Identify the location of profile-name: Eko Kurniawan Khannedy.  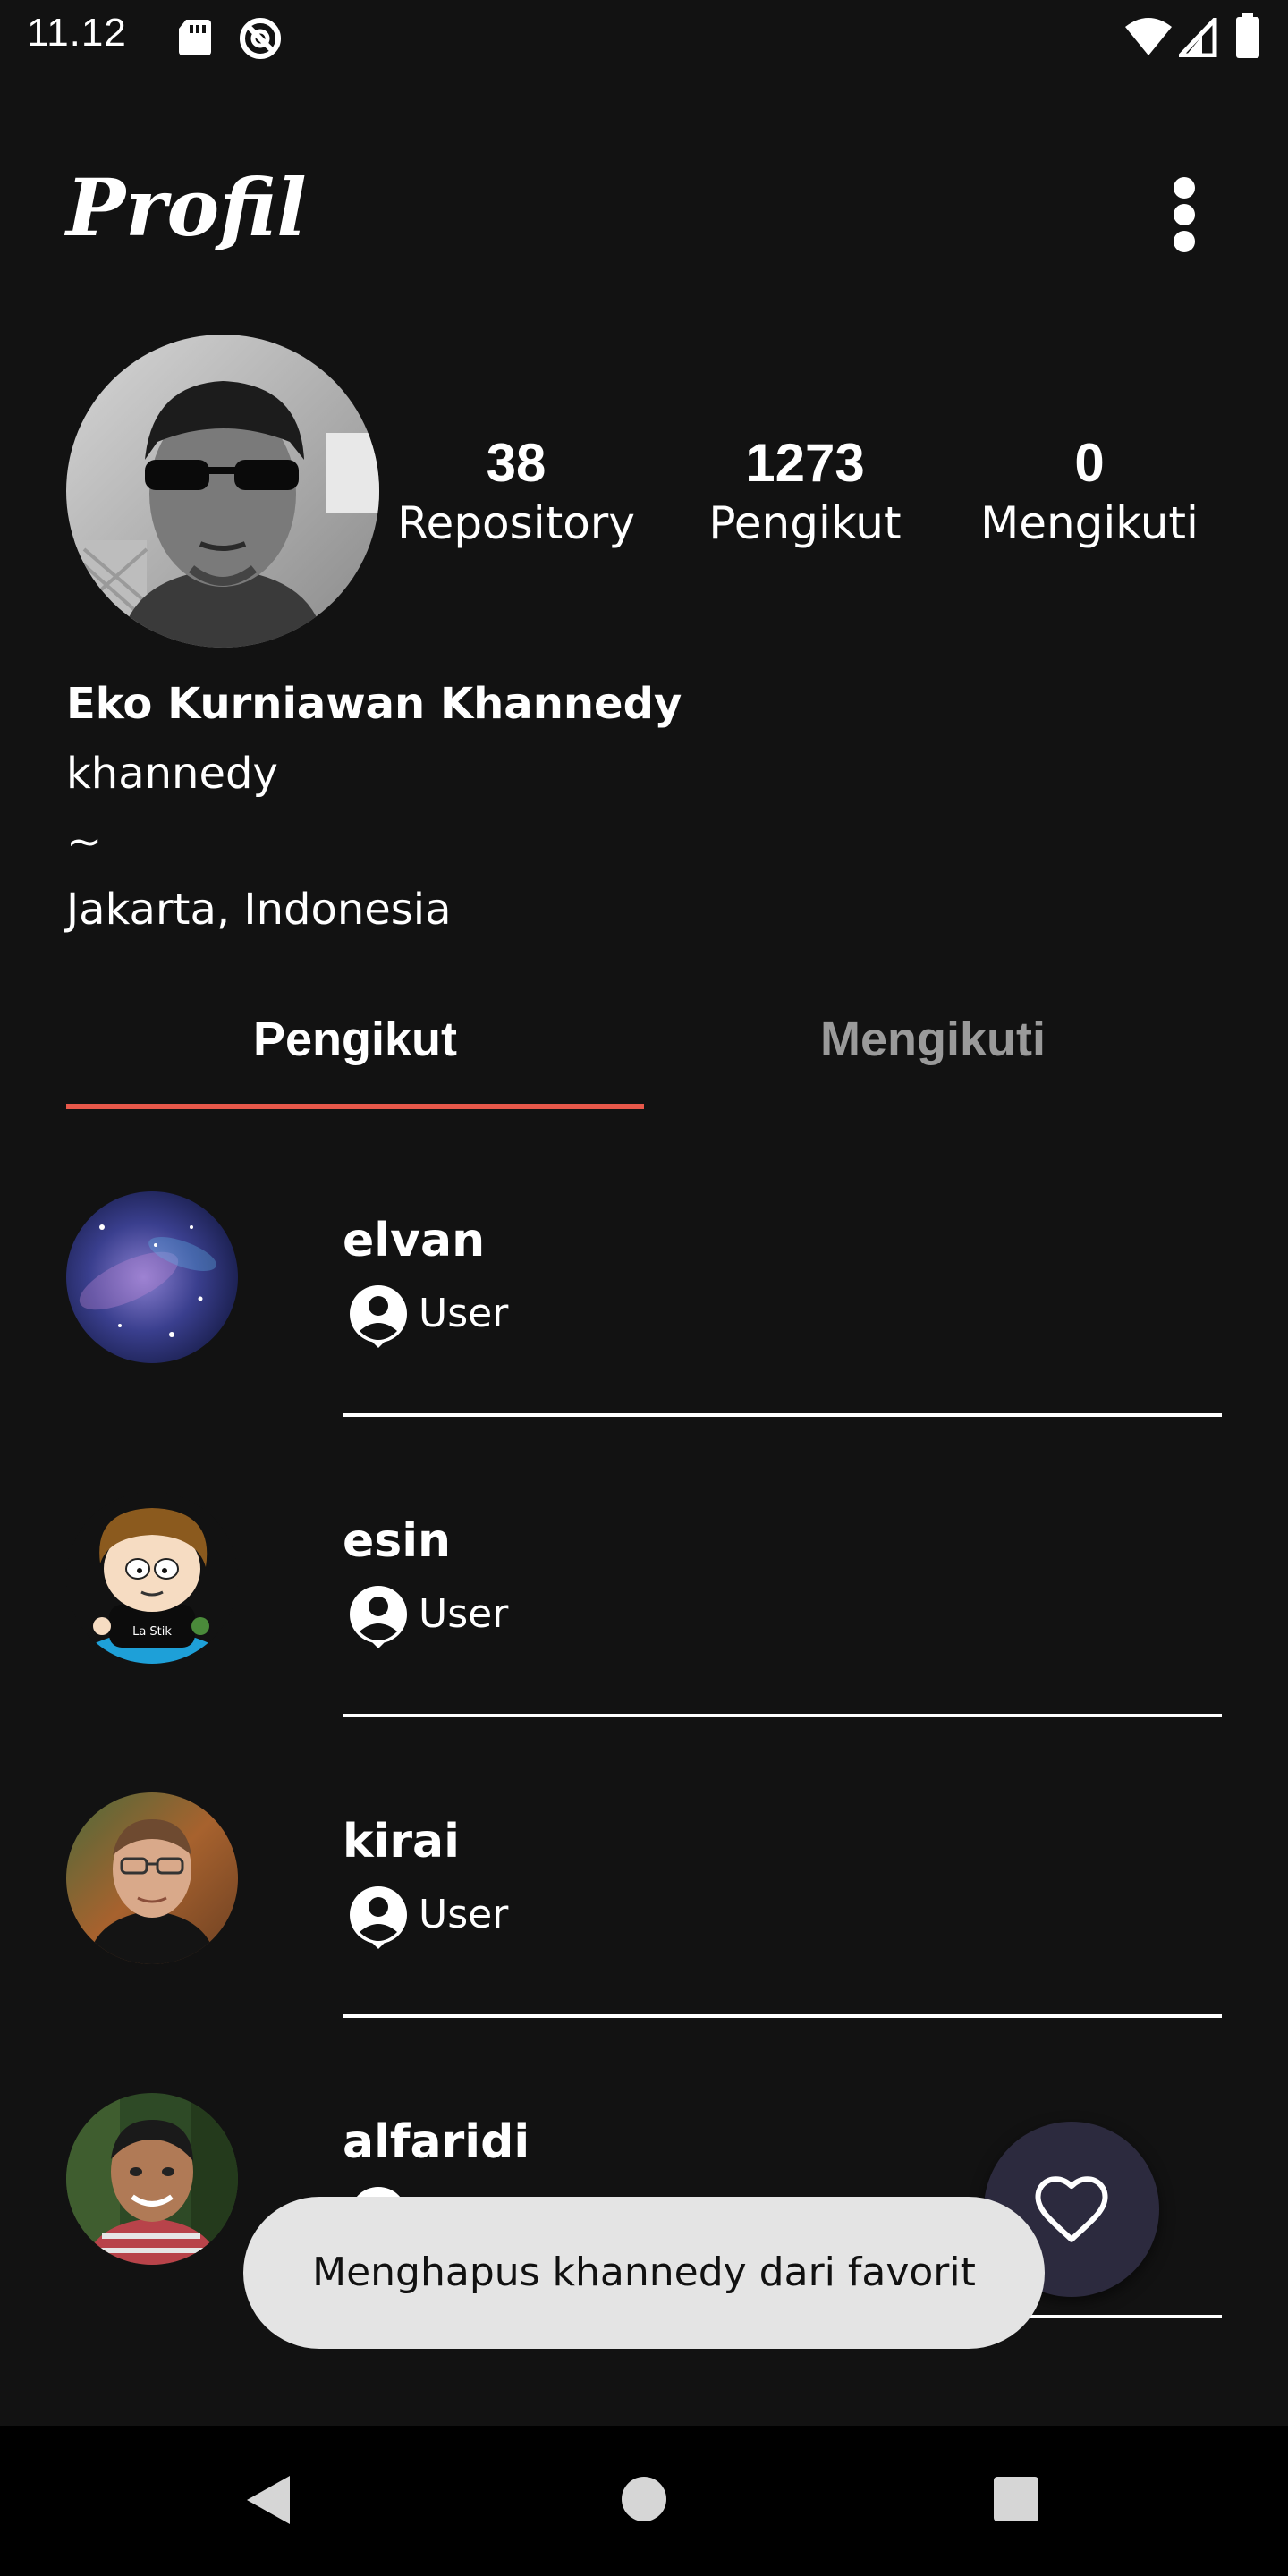
(374, 704).